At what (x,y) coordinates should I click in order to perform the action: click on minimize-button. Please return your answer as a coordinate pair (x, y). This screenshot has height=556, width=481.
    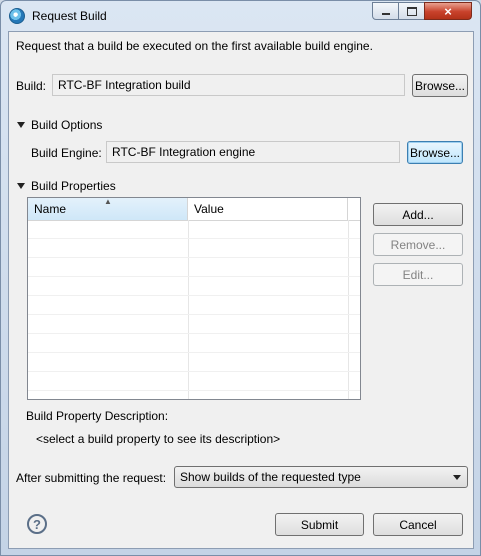
    Looking at the image, I should click on (385, 11).